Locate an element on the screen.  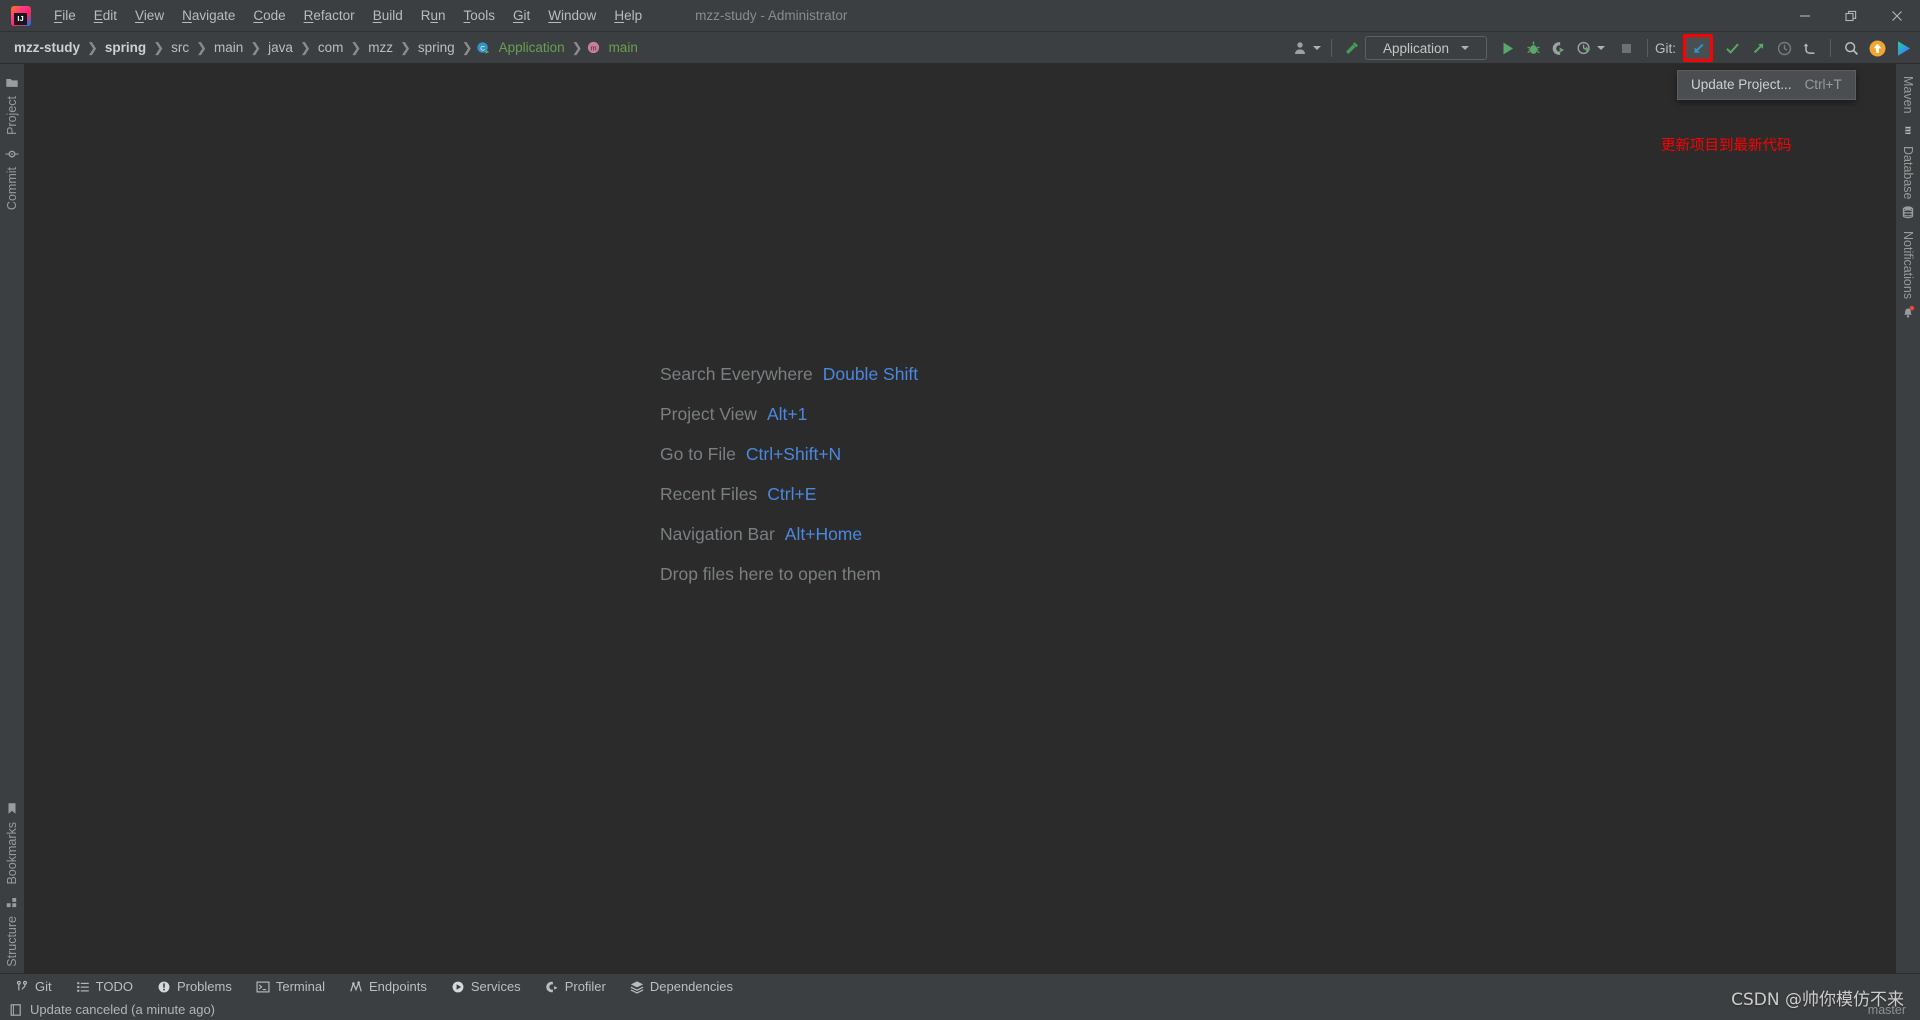
tool-window-terminal: Terminal is located at coordinates (290, 986).